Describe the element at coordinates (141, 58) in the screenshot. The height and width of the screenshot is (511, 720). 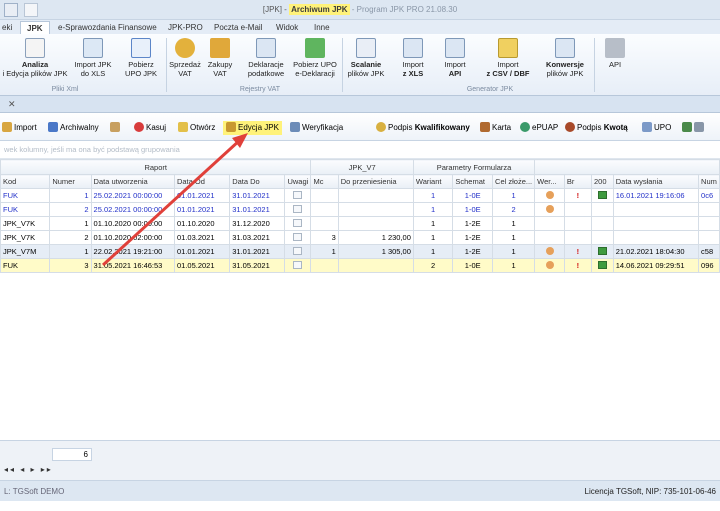
I see `pobierz-upo-jpk-button: Pobierz UPO JPK` at that location.